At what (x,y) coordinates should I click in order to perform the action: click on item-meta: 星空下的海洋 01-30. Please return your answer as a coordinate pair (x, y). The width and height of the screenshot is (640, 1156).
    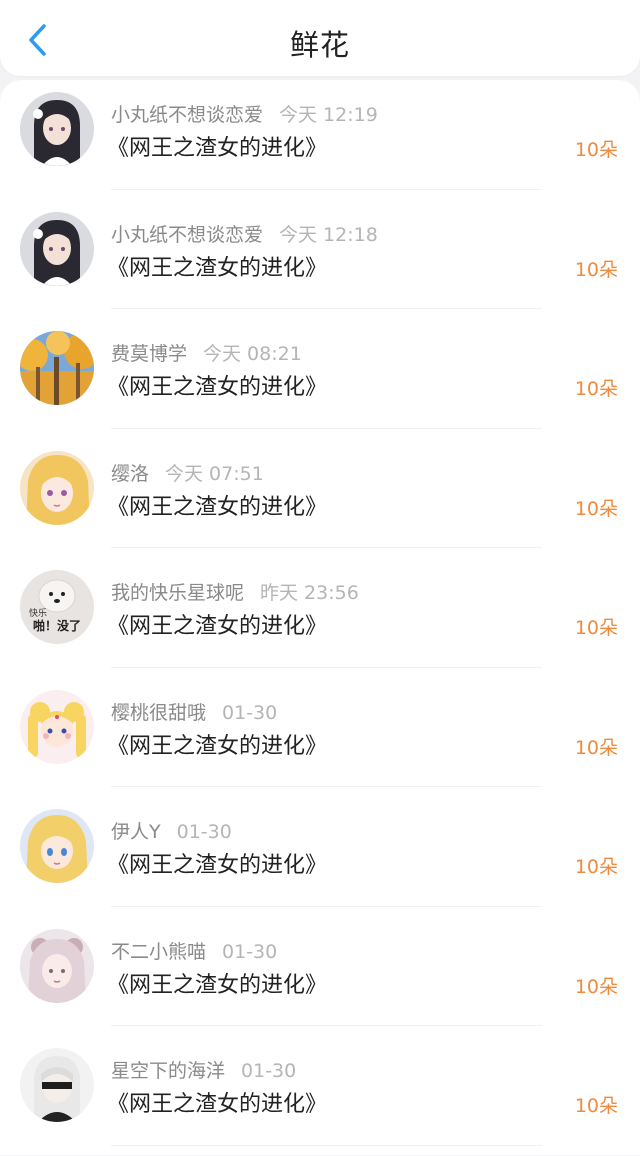
    Looking at the image, I should click on (203, 1069).